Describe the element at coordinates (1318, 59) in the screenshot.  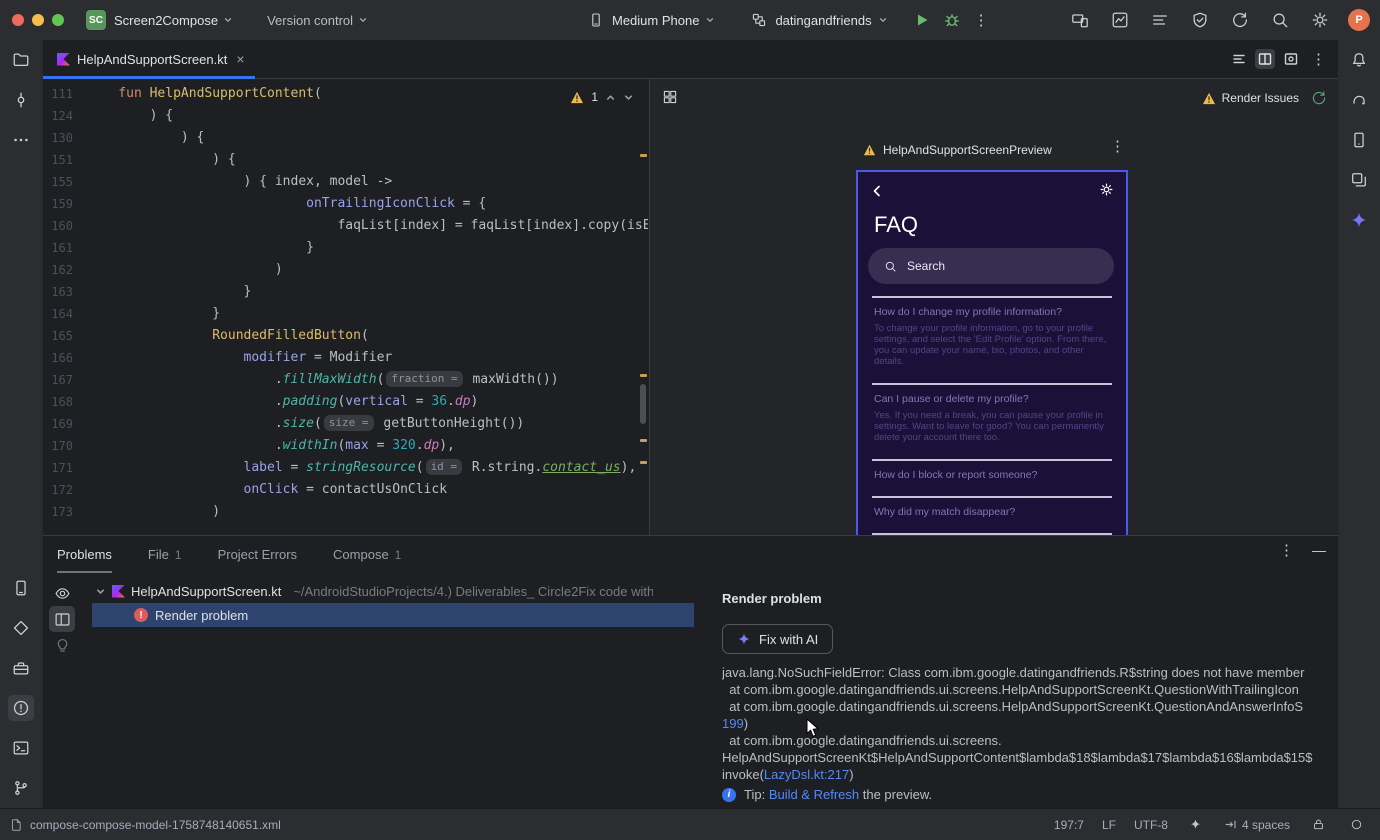
I see `editor-options-icon: ⋮` at that location.